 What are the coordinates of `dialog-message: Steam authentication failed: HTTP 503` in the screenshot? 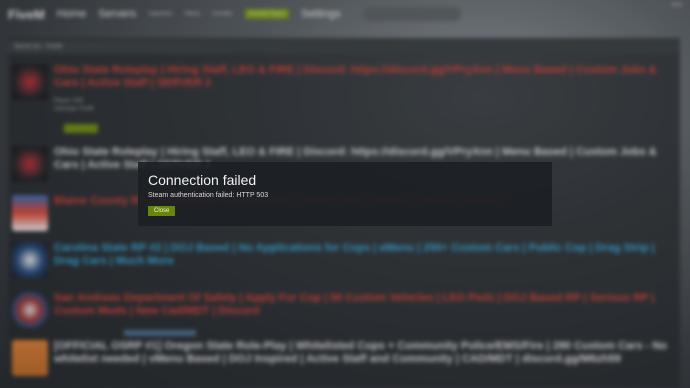 It's located at (208, 195).